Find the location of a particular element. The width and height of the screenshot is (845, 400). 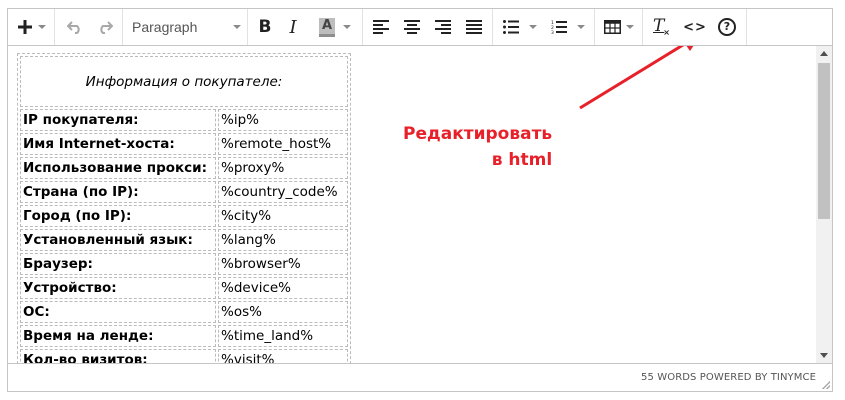

block-format-select: Paragraph is located at coordinates (183, 27).